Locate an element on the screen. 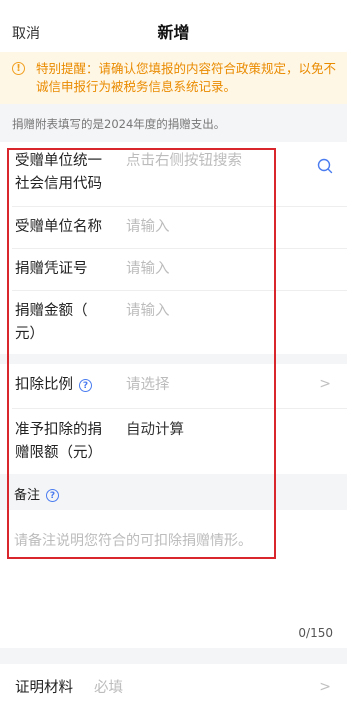 Image resolution: width=347 pixels, height=714 pixels. search-icon is located at coordinates (325, 166).